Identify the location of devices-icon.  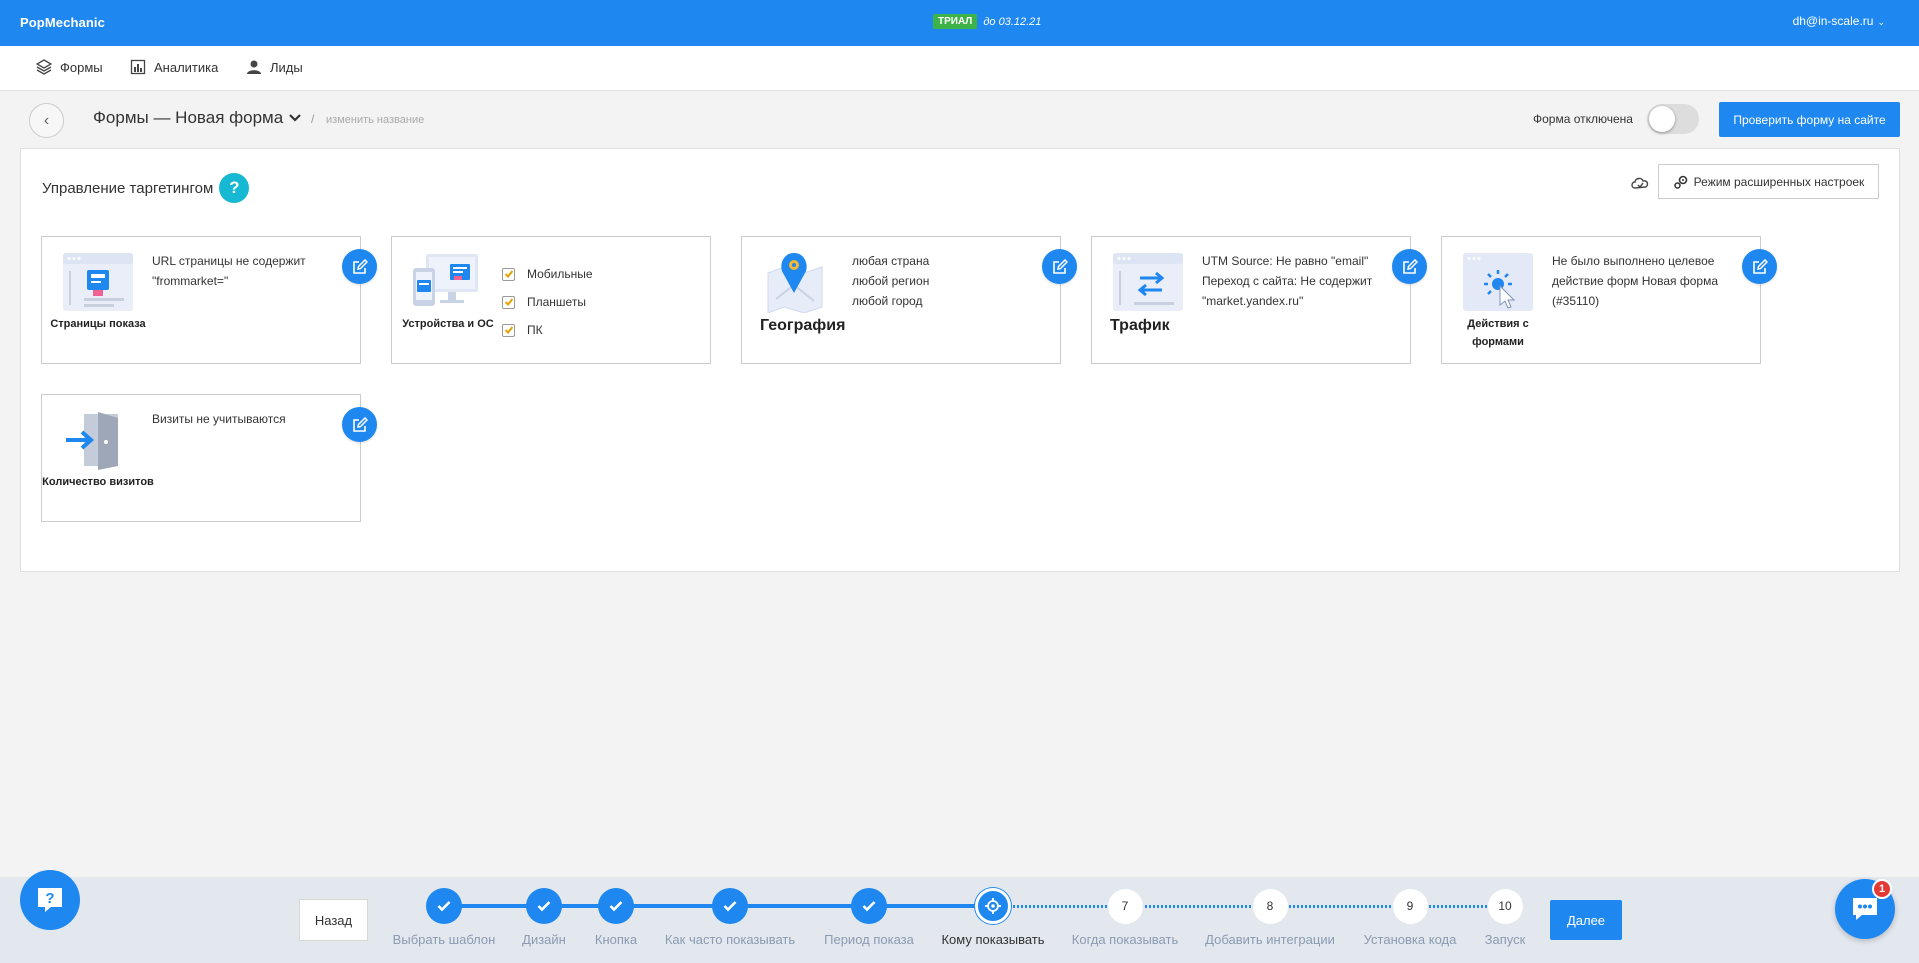
(445, 280).